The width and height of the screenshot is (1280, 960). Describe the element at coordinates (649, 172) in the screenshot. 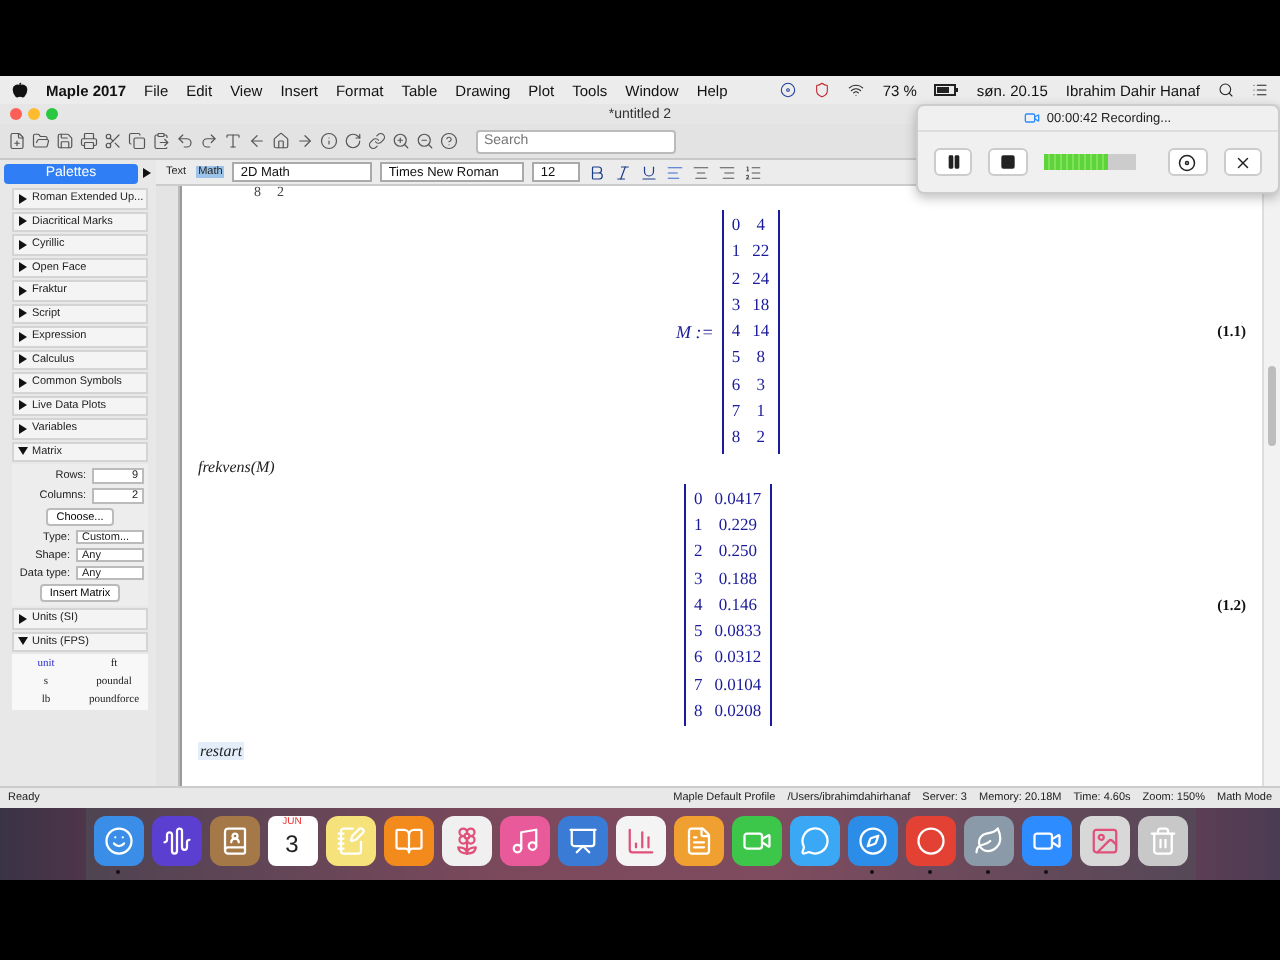

I see `underline-icon` at that location.